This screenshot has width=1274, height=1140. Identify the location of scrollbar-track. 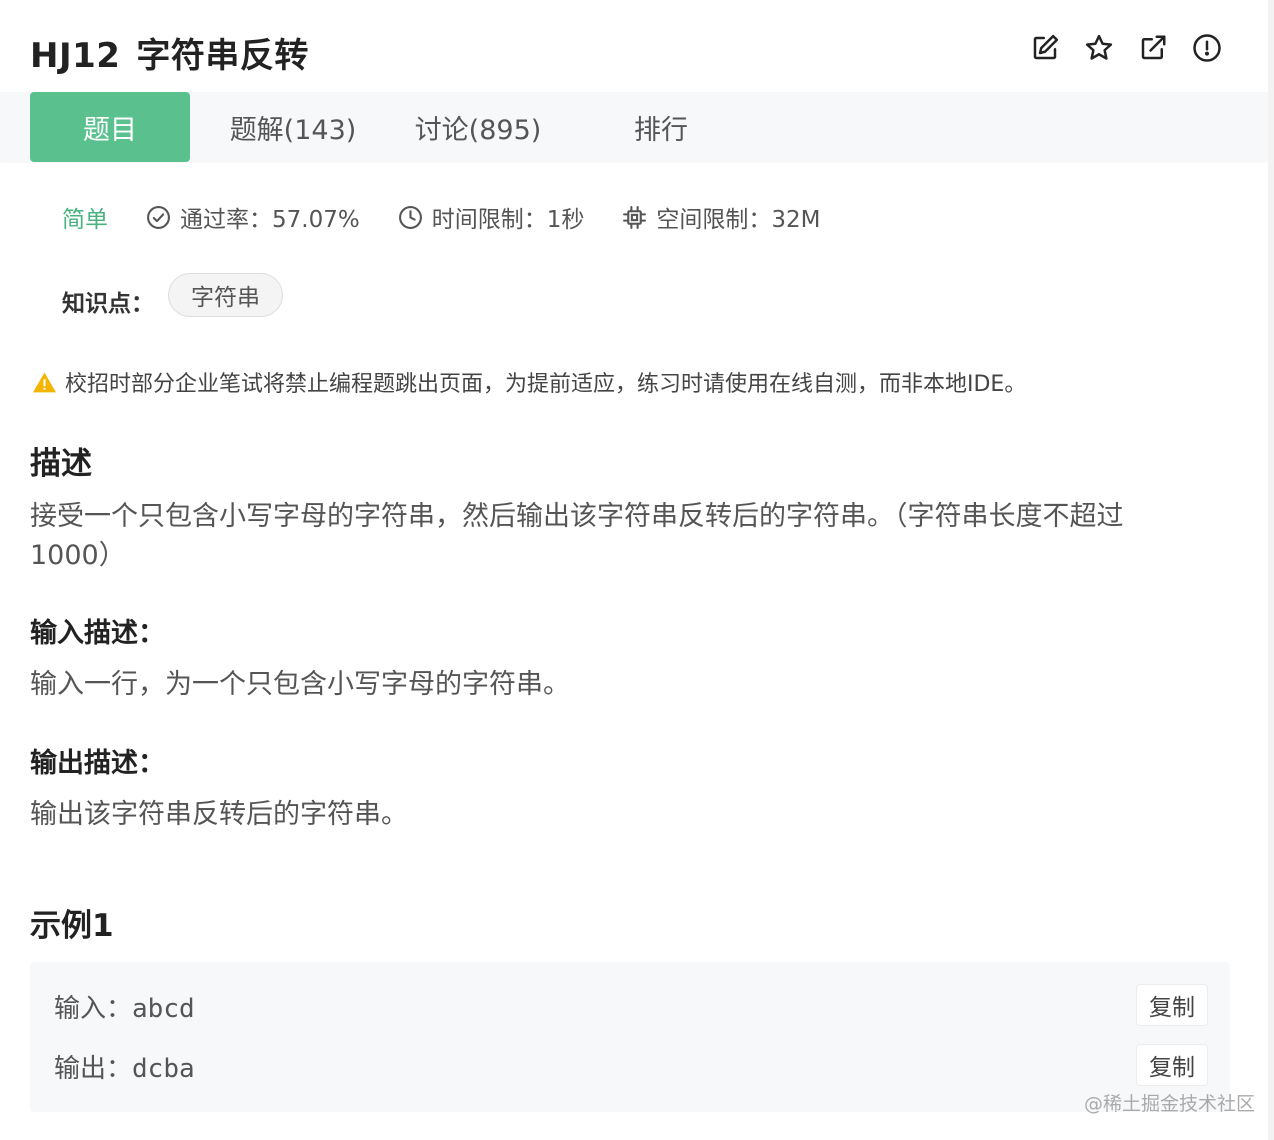
(1271, 570).